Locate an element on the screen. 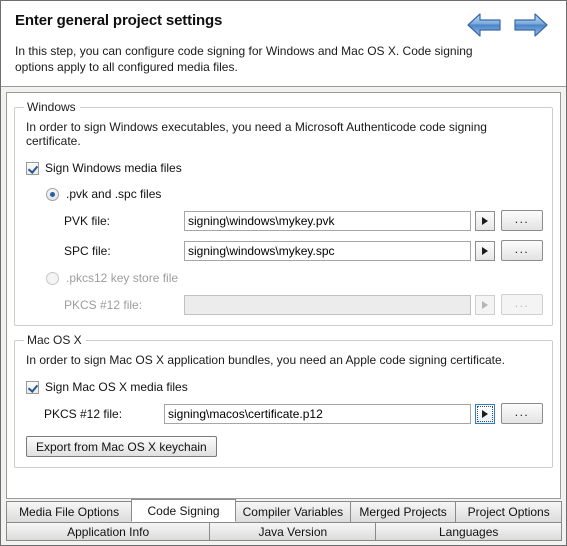 This screenshot has width=567, height=546. macos-pkcs12-dropdown-button is located at coordinates (485, 413).